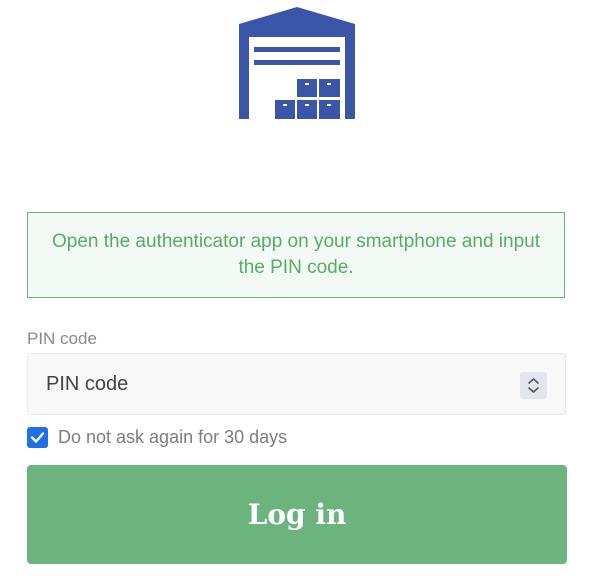  What do you see at coordinates (172, 437) in the screenshot?
I see `remember-label: Do not ask again for 30 days` at bounding box center [172, 437].